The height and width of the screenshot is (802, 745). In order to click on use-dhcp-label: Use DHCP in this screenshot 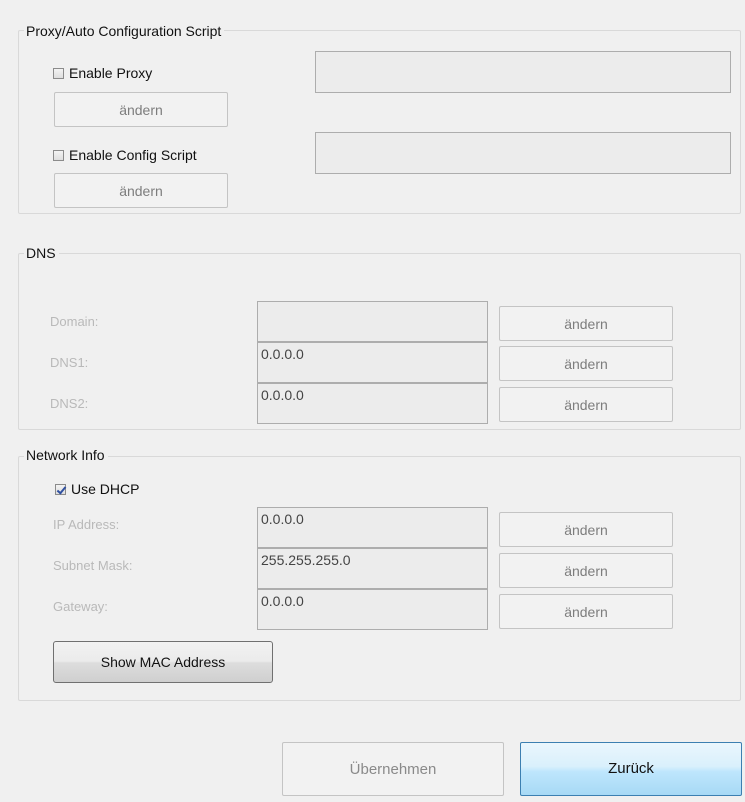, I will do `click(105, 489)`.